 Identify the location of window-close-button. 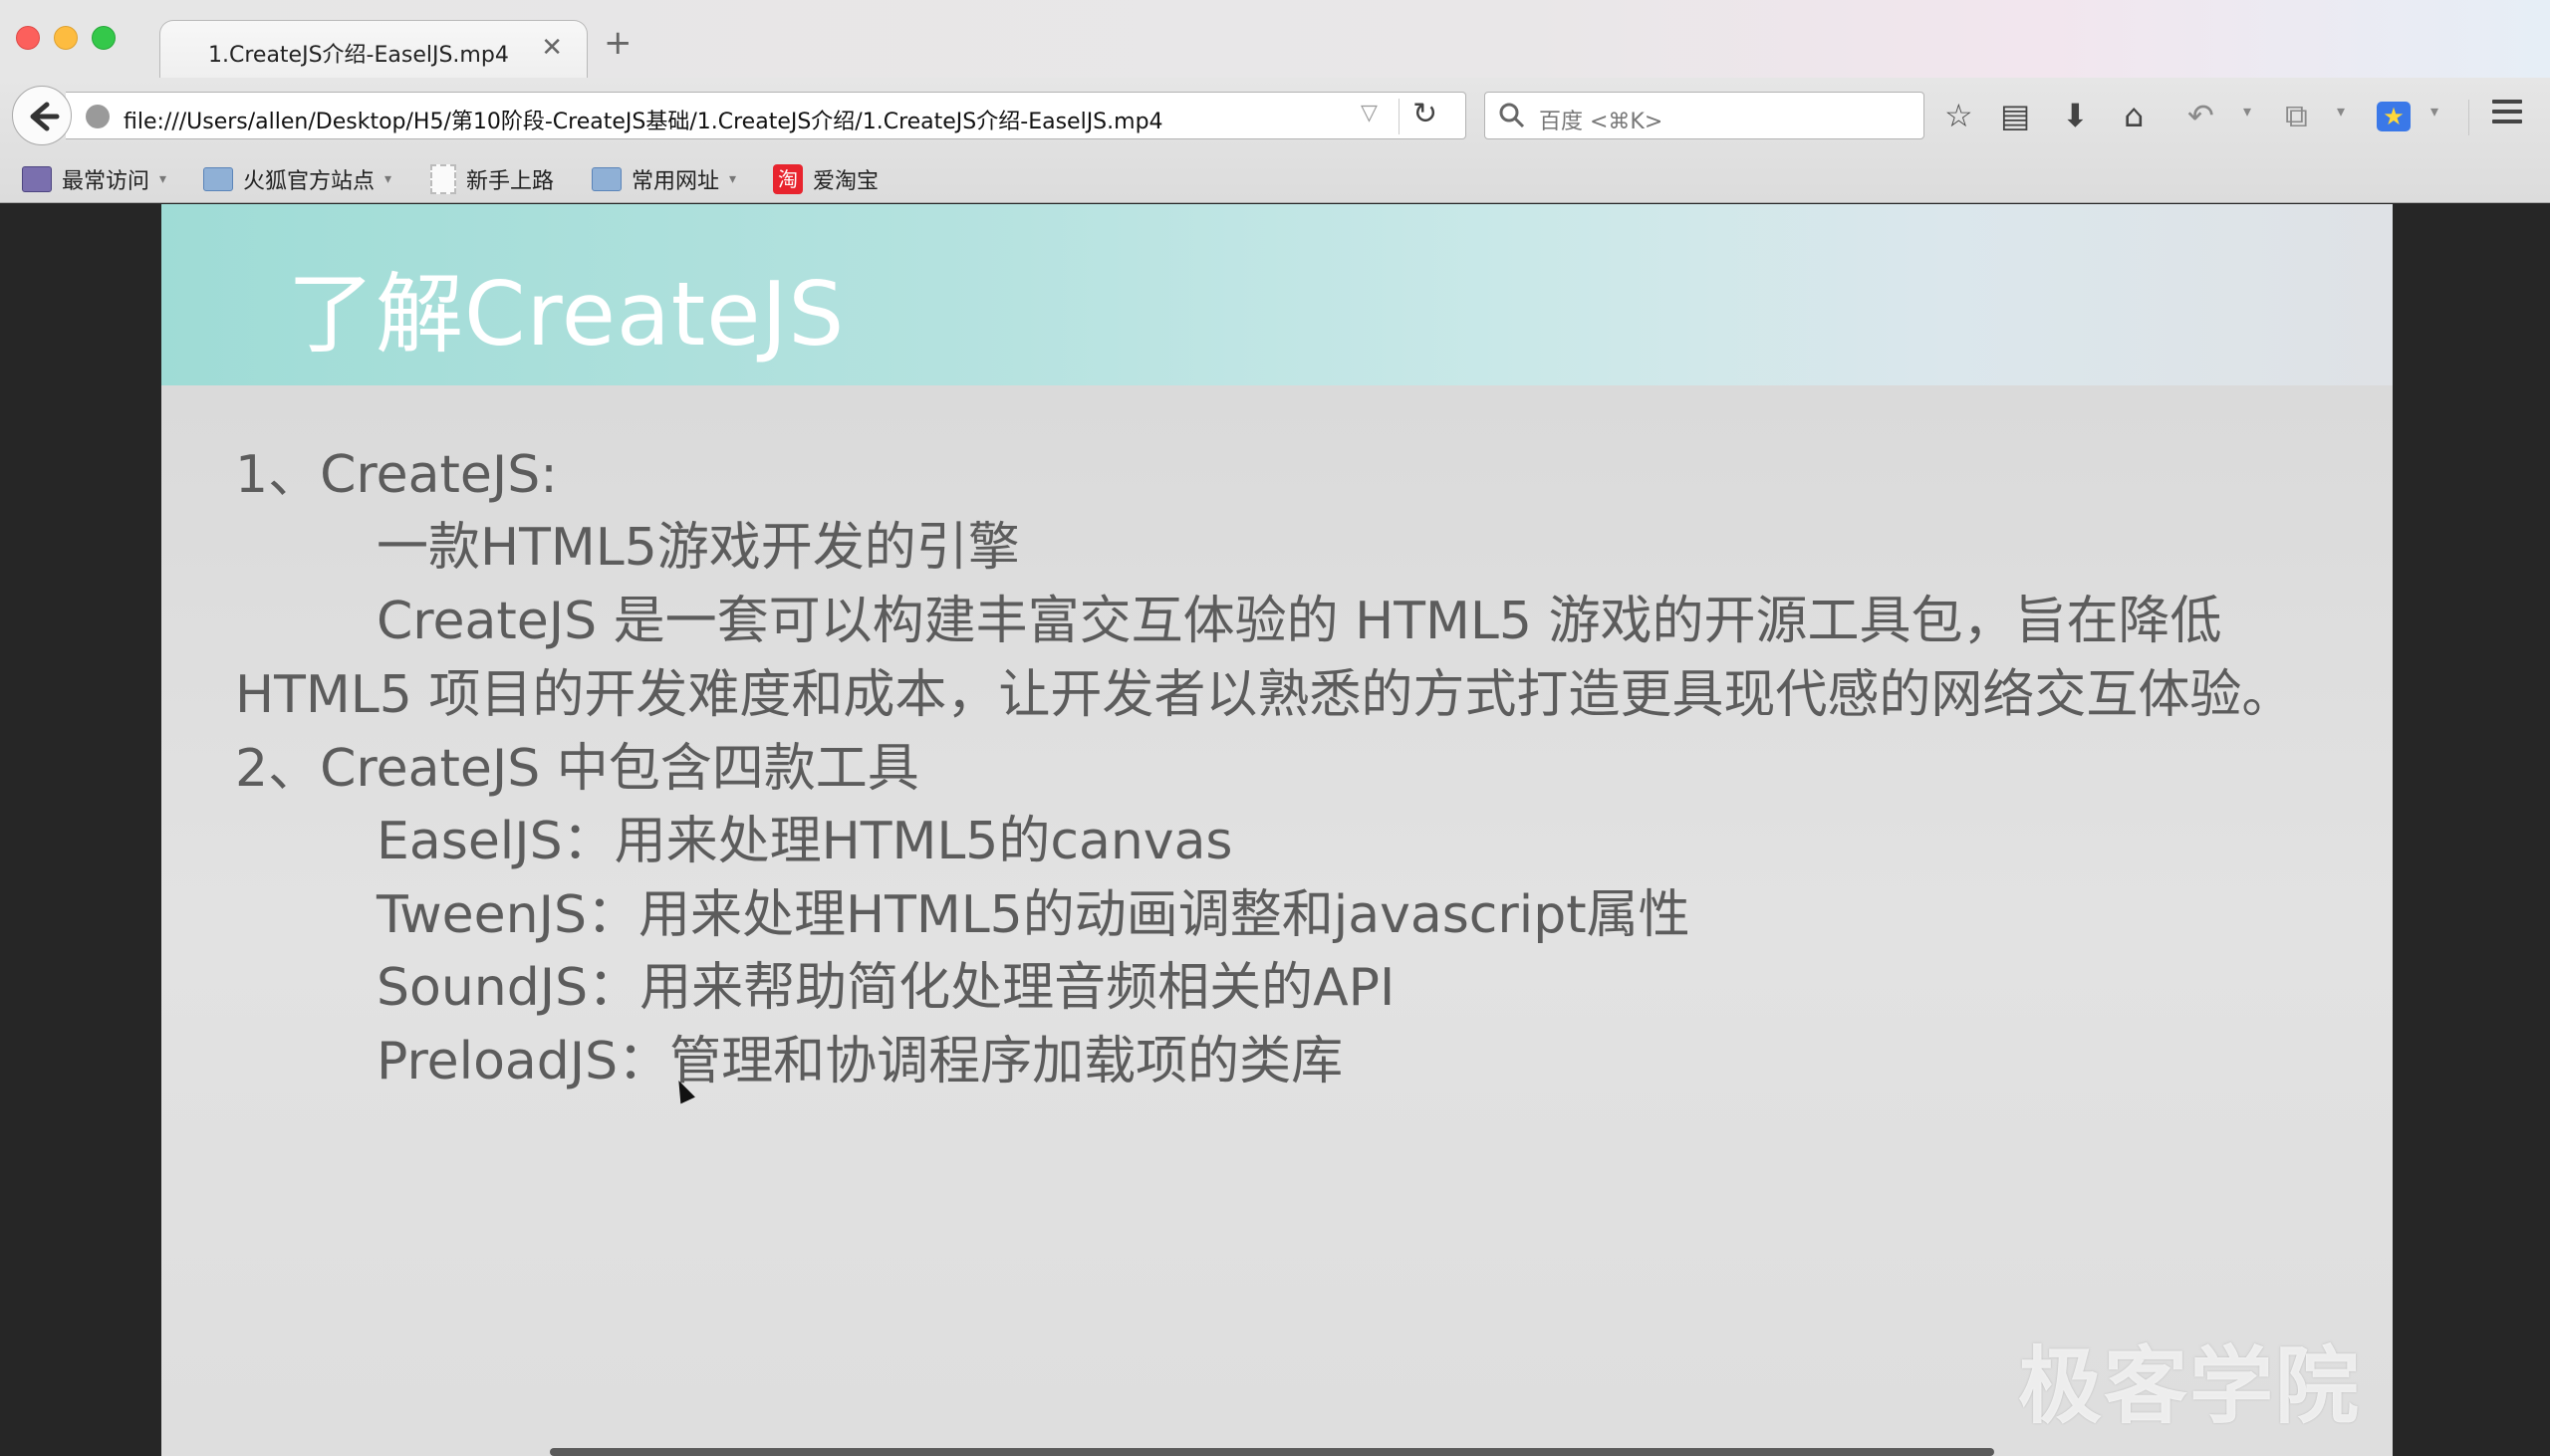
(28, 38).